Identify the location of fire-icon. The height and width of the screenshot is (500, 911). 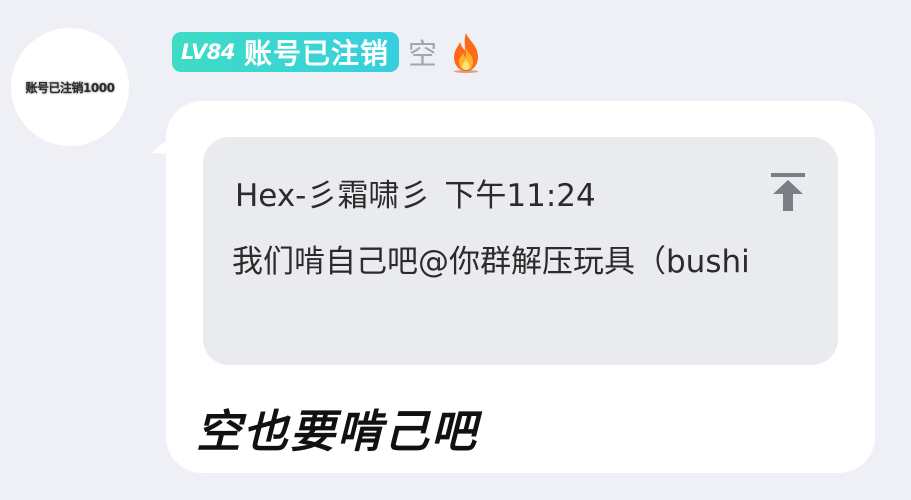
(466, 52).